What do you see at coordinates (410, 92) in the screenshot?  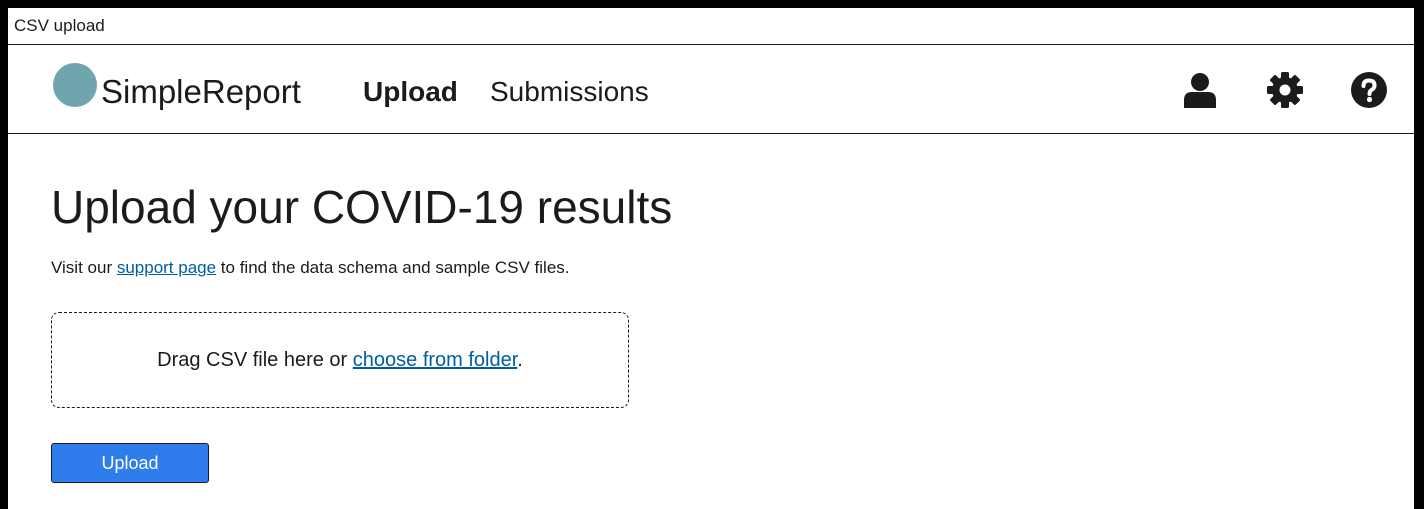 I see `nav-upload: Upload` at bounding box center [410, 92].